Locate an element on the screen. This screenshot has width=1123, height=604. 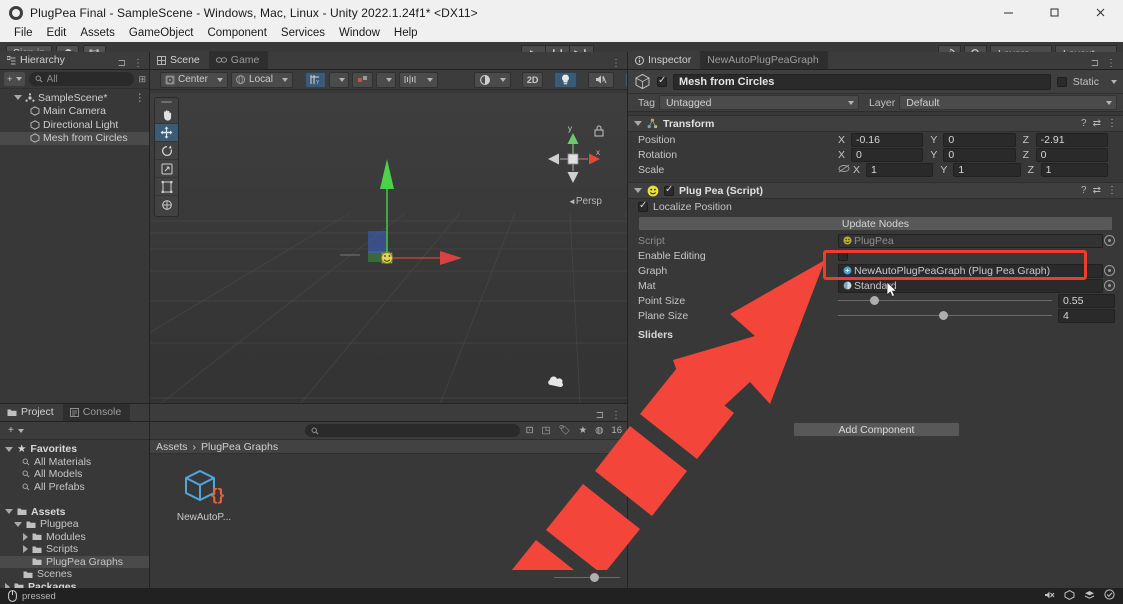
hierarchy-row-samplescene: SampleScene* ⋮ is located at coordinates (75, 98).